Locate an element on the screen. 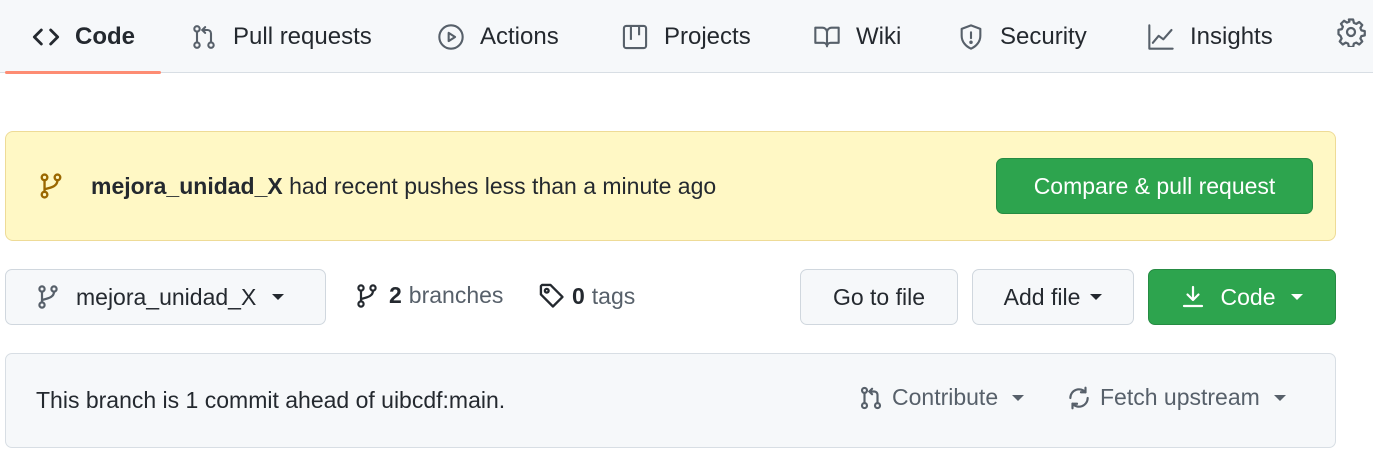 This screenshot has height=464, width=1373. shield-icon is located at coordinates (971, 36).